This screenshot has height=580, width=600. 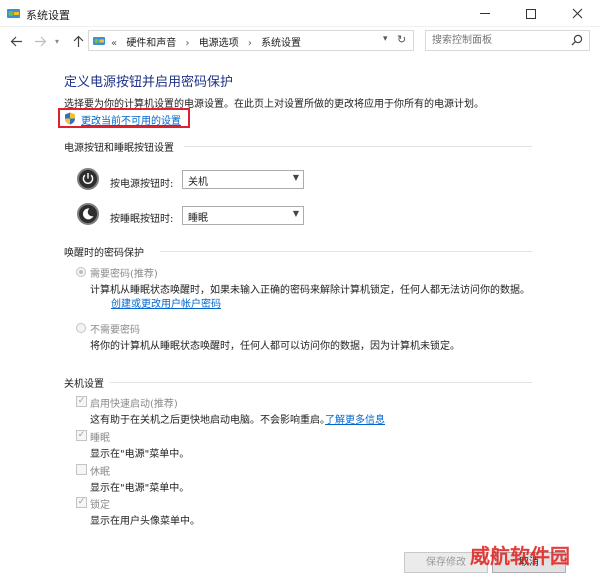 What do you see at coordinates (104, 253) in the screenshot?
I see `section-title-password: 唤醒时的密码保护` at bounding box center [104, 253].